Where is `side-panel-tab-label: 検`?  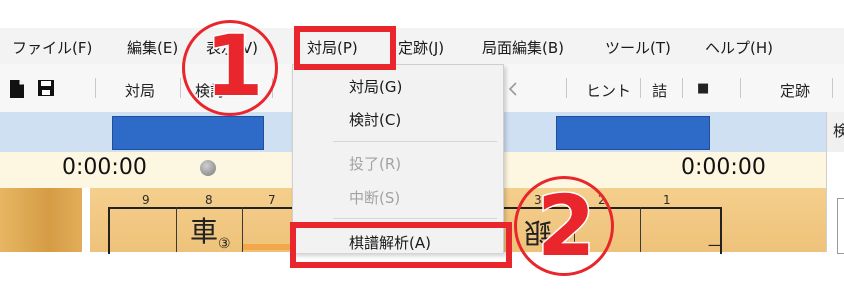 side-panel-tab-label: 検 is located at coordinates (838, 131).